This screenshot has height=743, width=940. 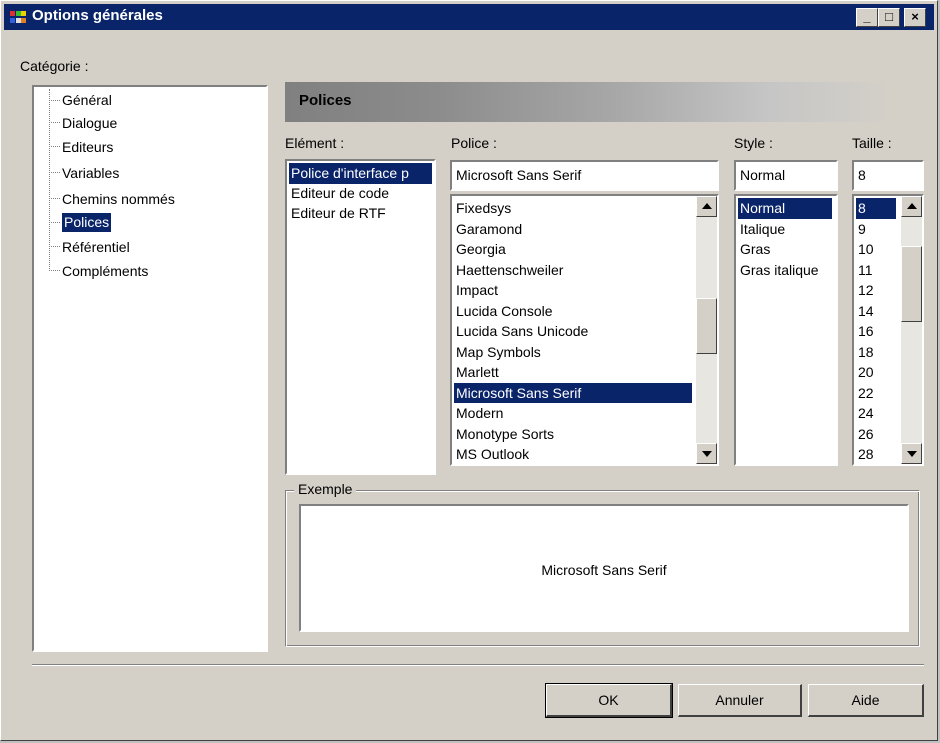 I want to click on taille-input: 8, so click(x=888, y=175).